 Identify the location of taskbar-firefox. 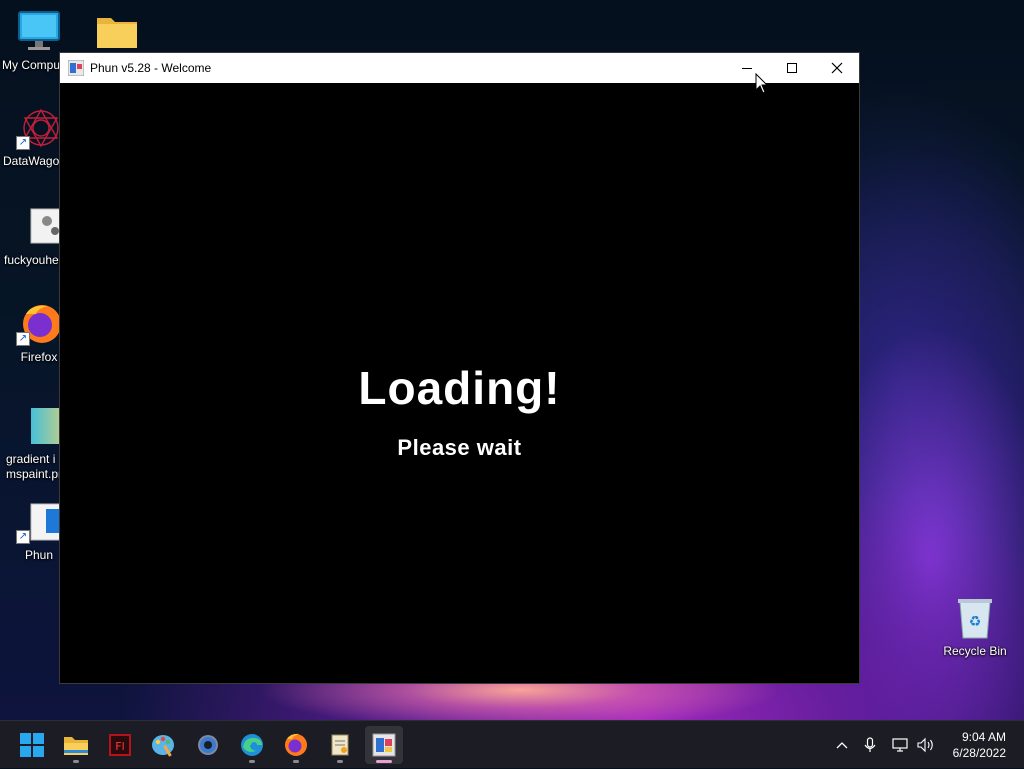
(296, 745).